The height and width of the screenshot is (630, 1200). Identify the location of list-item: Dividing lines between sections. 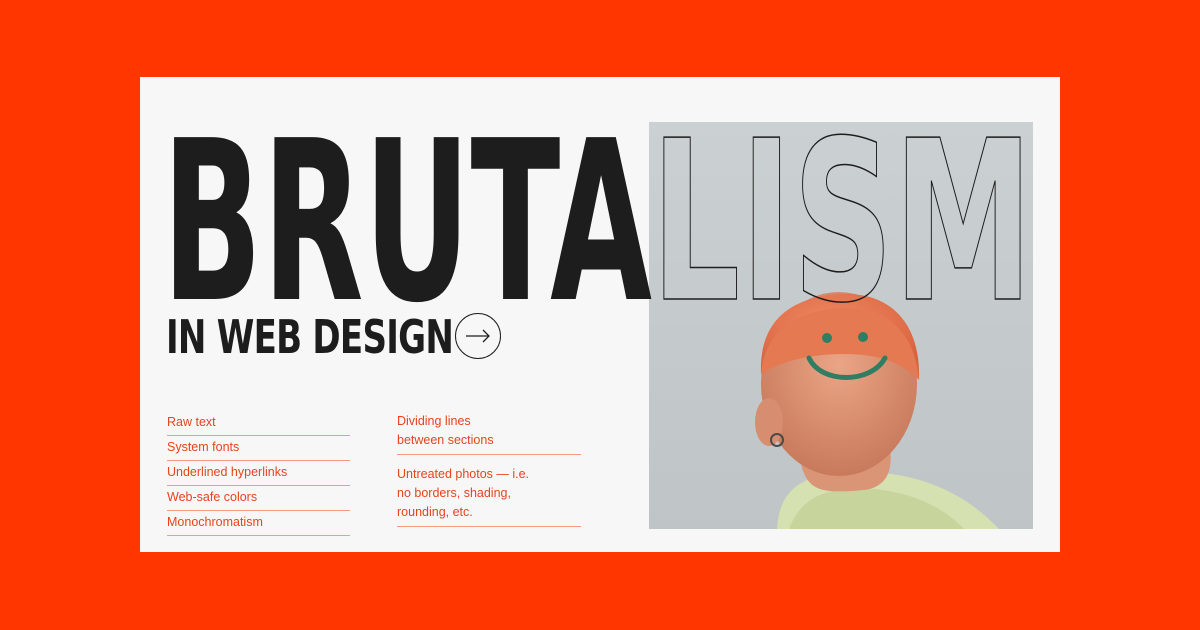
(489, 433).